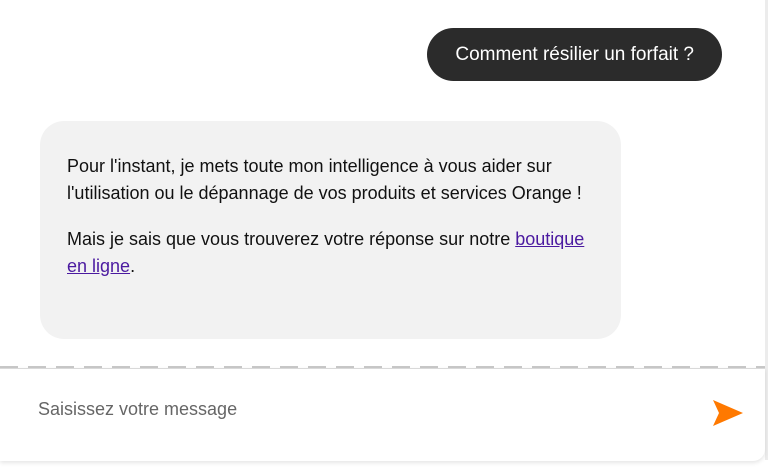 Image resolution: width=768 pixels, height=472 pixels. Describe the element at coordinates (358, 409) in the screenshot. I see `message-input` at that location.